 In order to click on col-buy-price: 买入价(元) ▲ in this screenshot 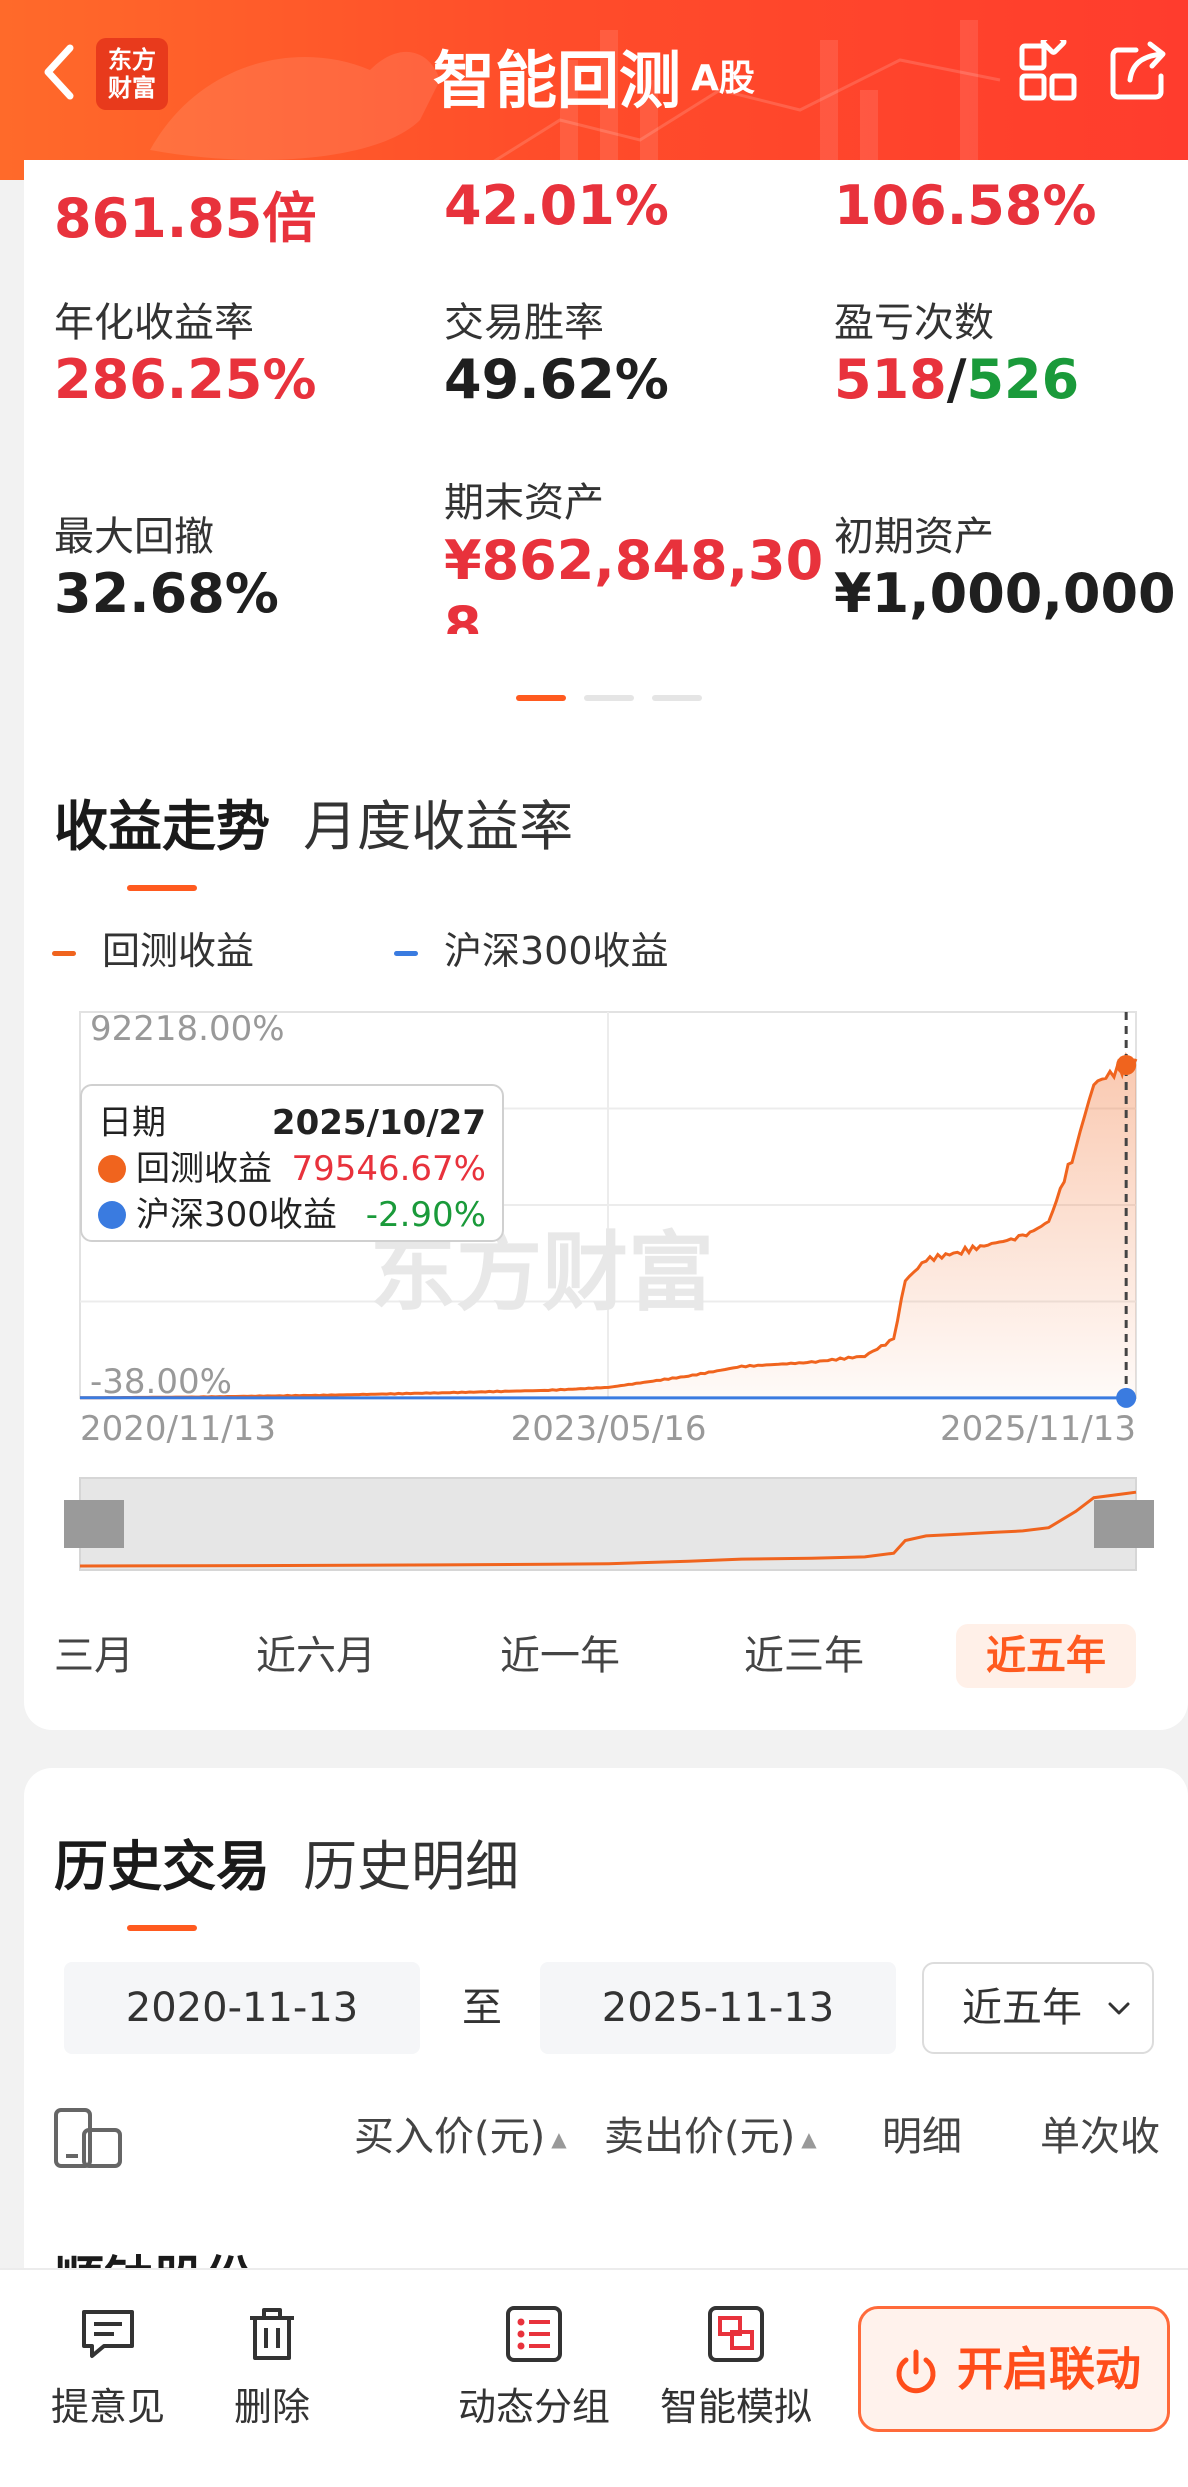, I will do `click(460, 2133)`.